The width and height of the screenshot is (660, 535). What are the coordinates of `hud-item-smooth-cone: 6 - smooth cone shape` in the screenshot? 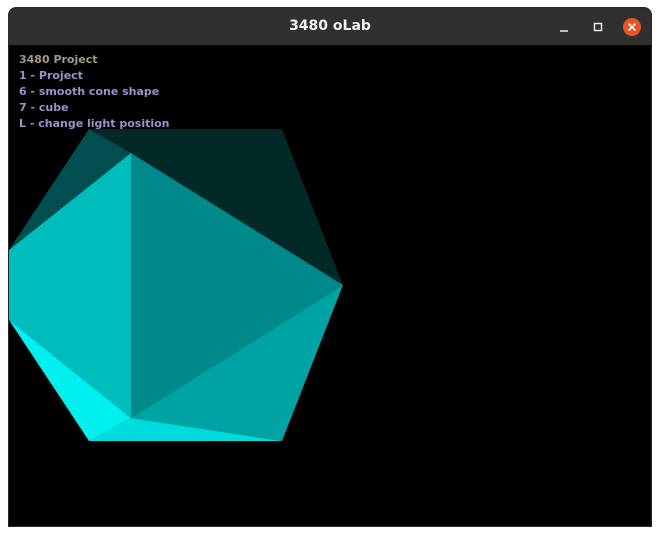 It's located at (89, 91).